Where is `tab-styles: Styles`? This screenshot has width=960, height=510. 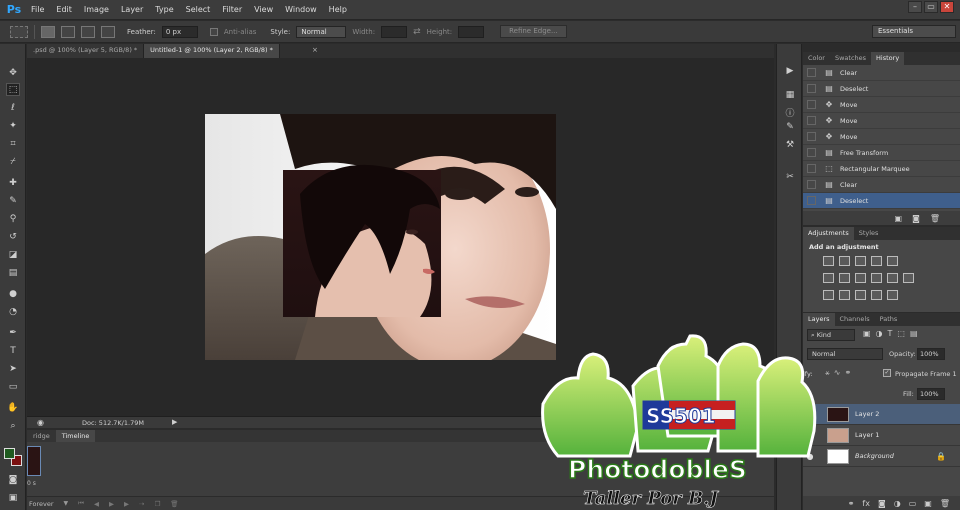 tab-styles: Styles is located at coordinates (869, 233).